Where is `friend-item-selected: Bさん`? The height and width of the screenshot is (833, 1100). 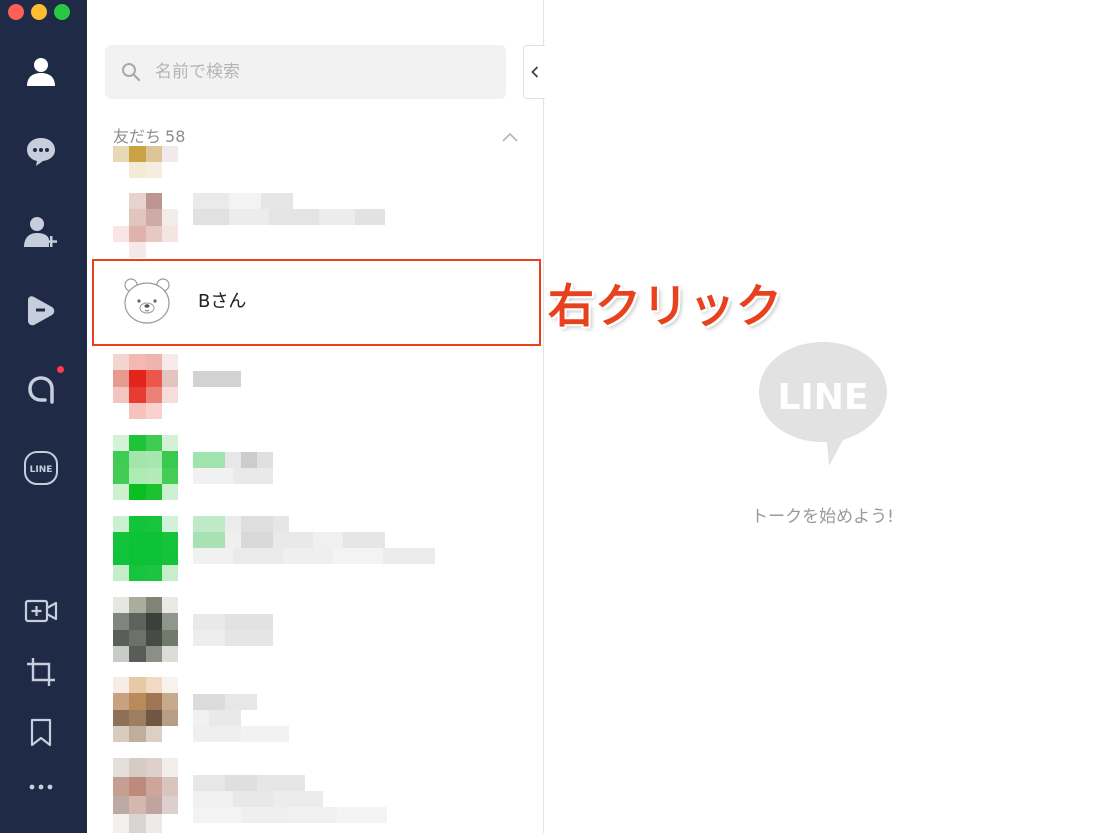 friend-item-selected: Bさん is located at coordinates (316, 302).